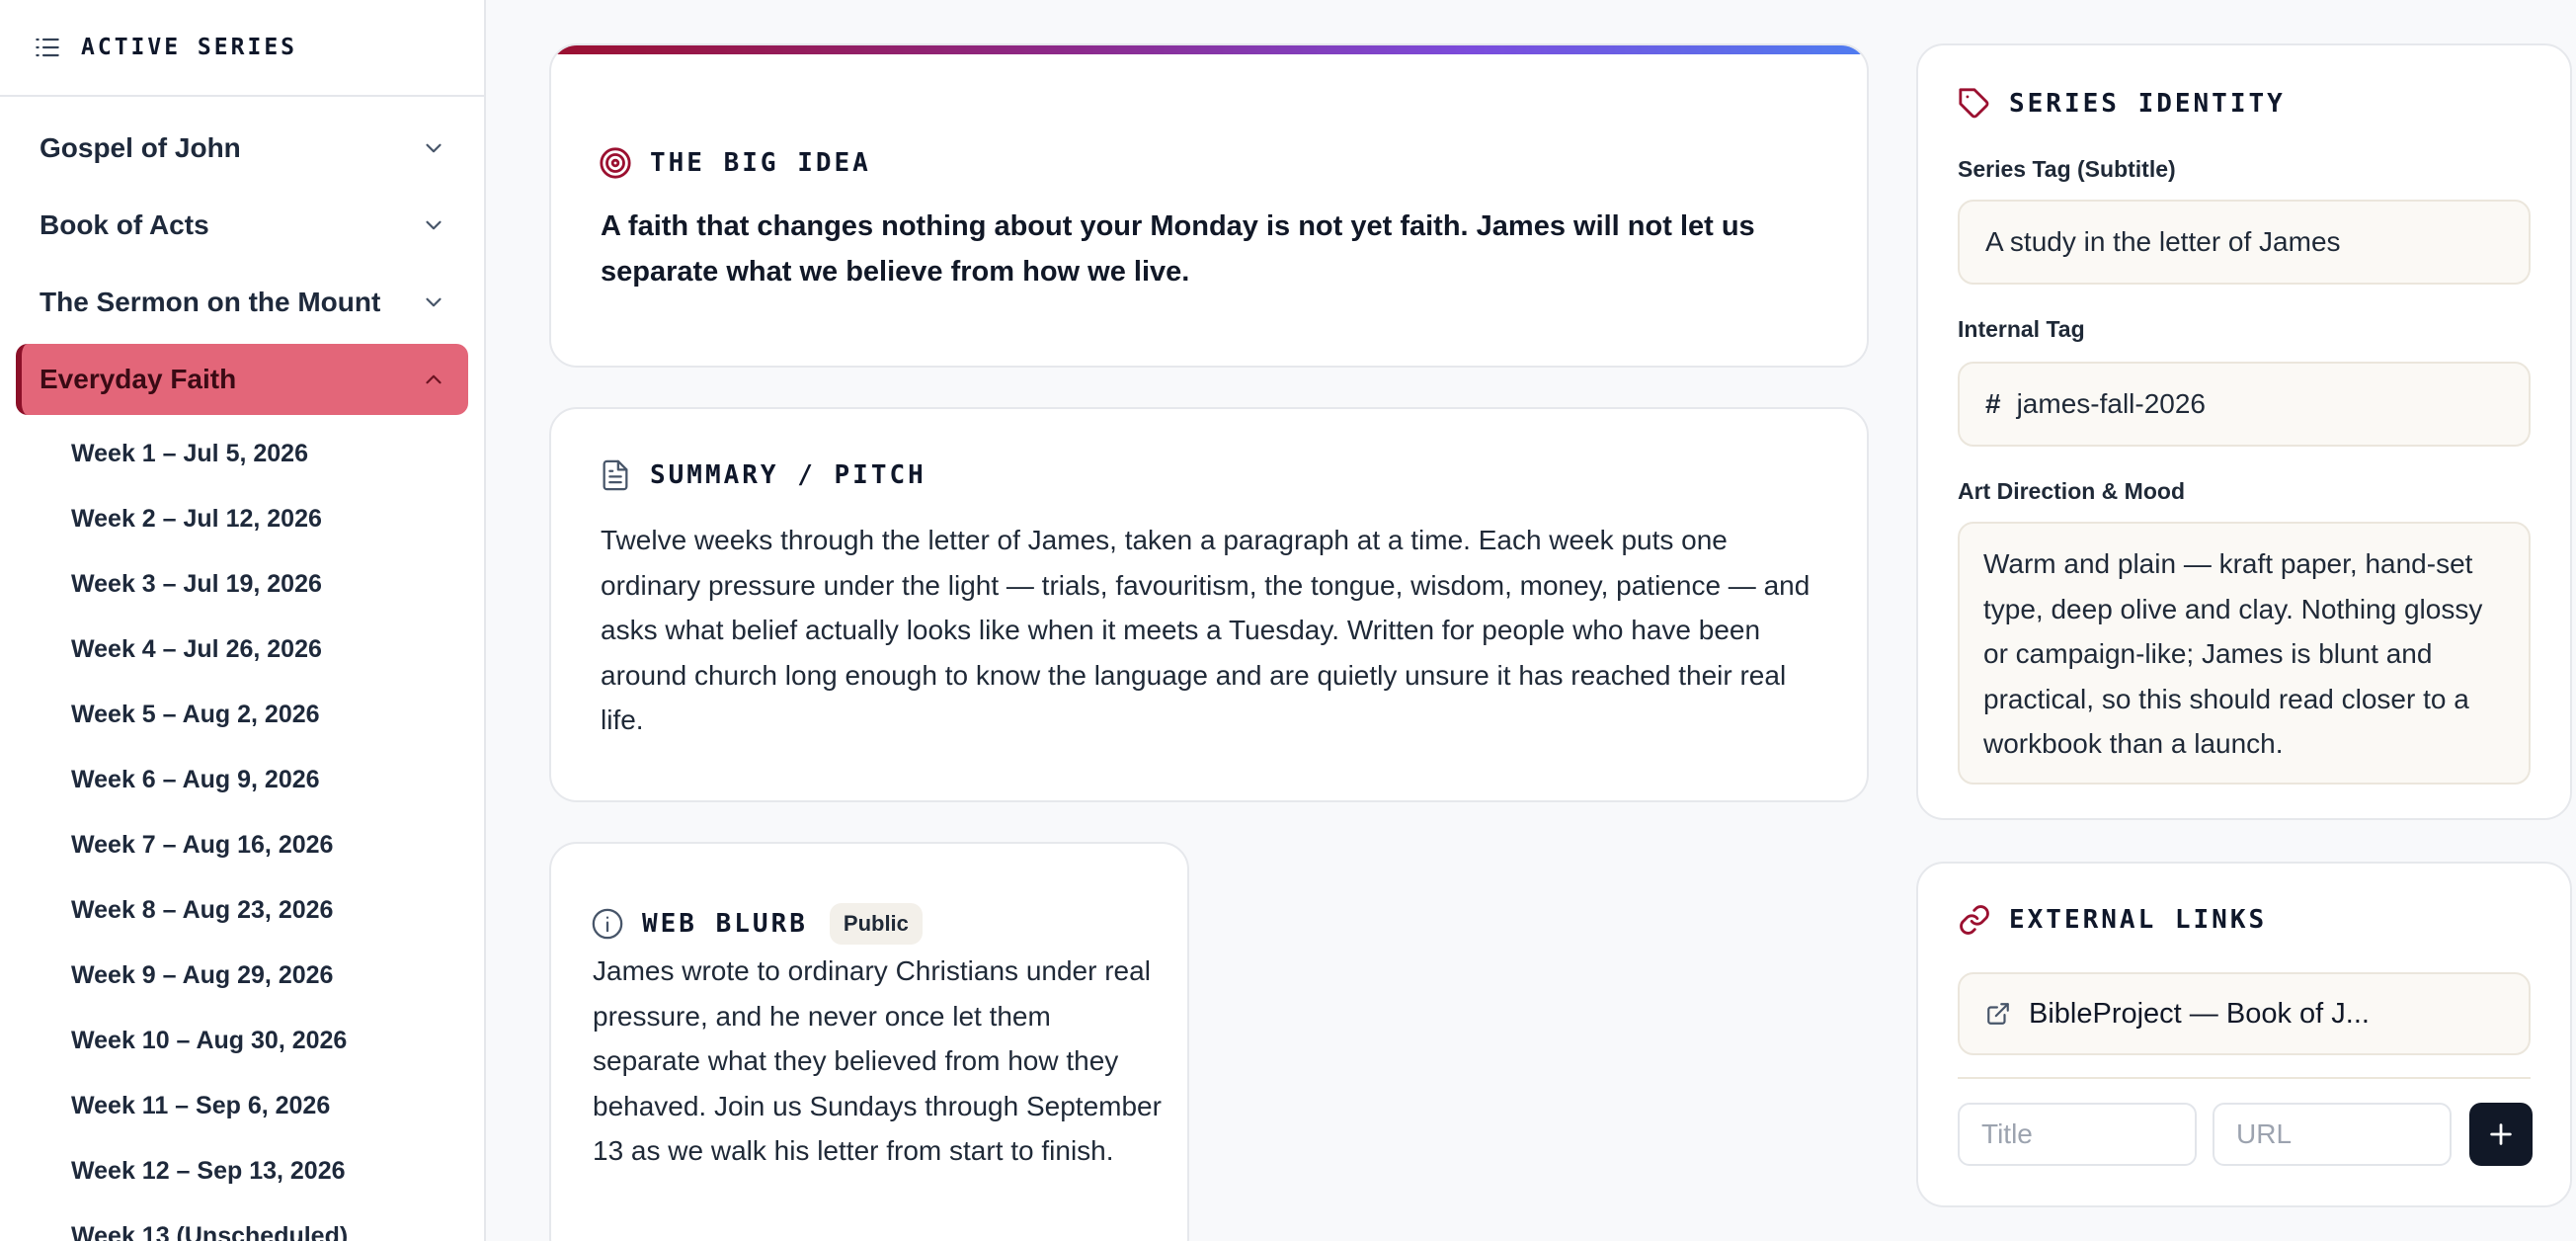 The width and height of the screenshot is (2576, 1241). Describe the element at coordinates (269, 1170) in the screenshot. I see `week-item: Week 12 – Sep 13, 2026` at that location.